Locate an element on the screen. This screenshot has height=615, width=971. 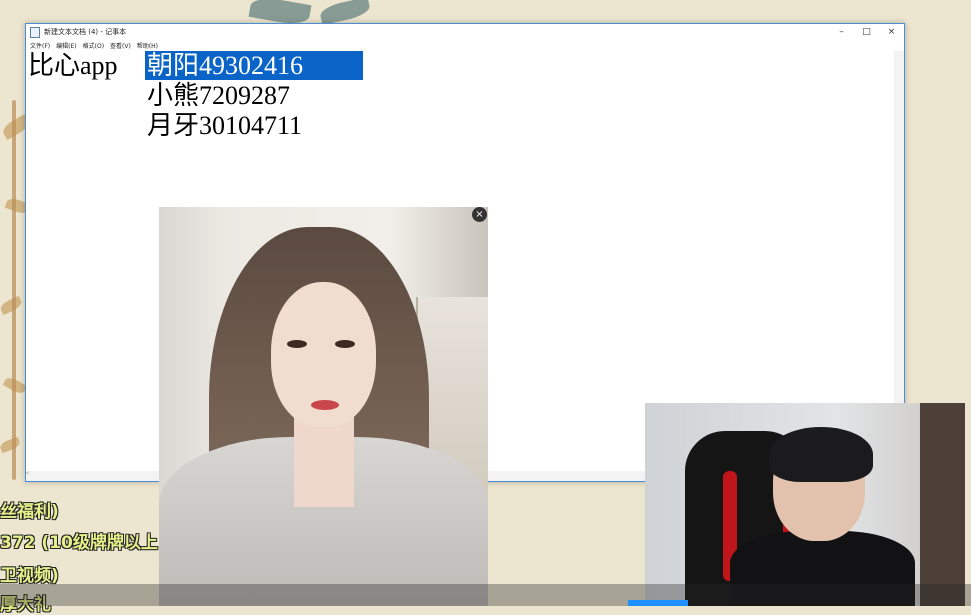
selected-text: 朝阳49302416 is located at coordinates (254, 65).